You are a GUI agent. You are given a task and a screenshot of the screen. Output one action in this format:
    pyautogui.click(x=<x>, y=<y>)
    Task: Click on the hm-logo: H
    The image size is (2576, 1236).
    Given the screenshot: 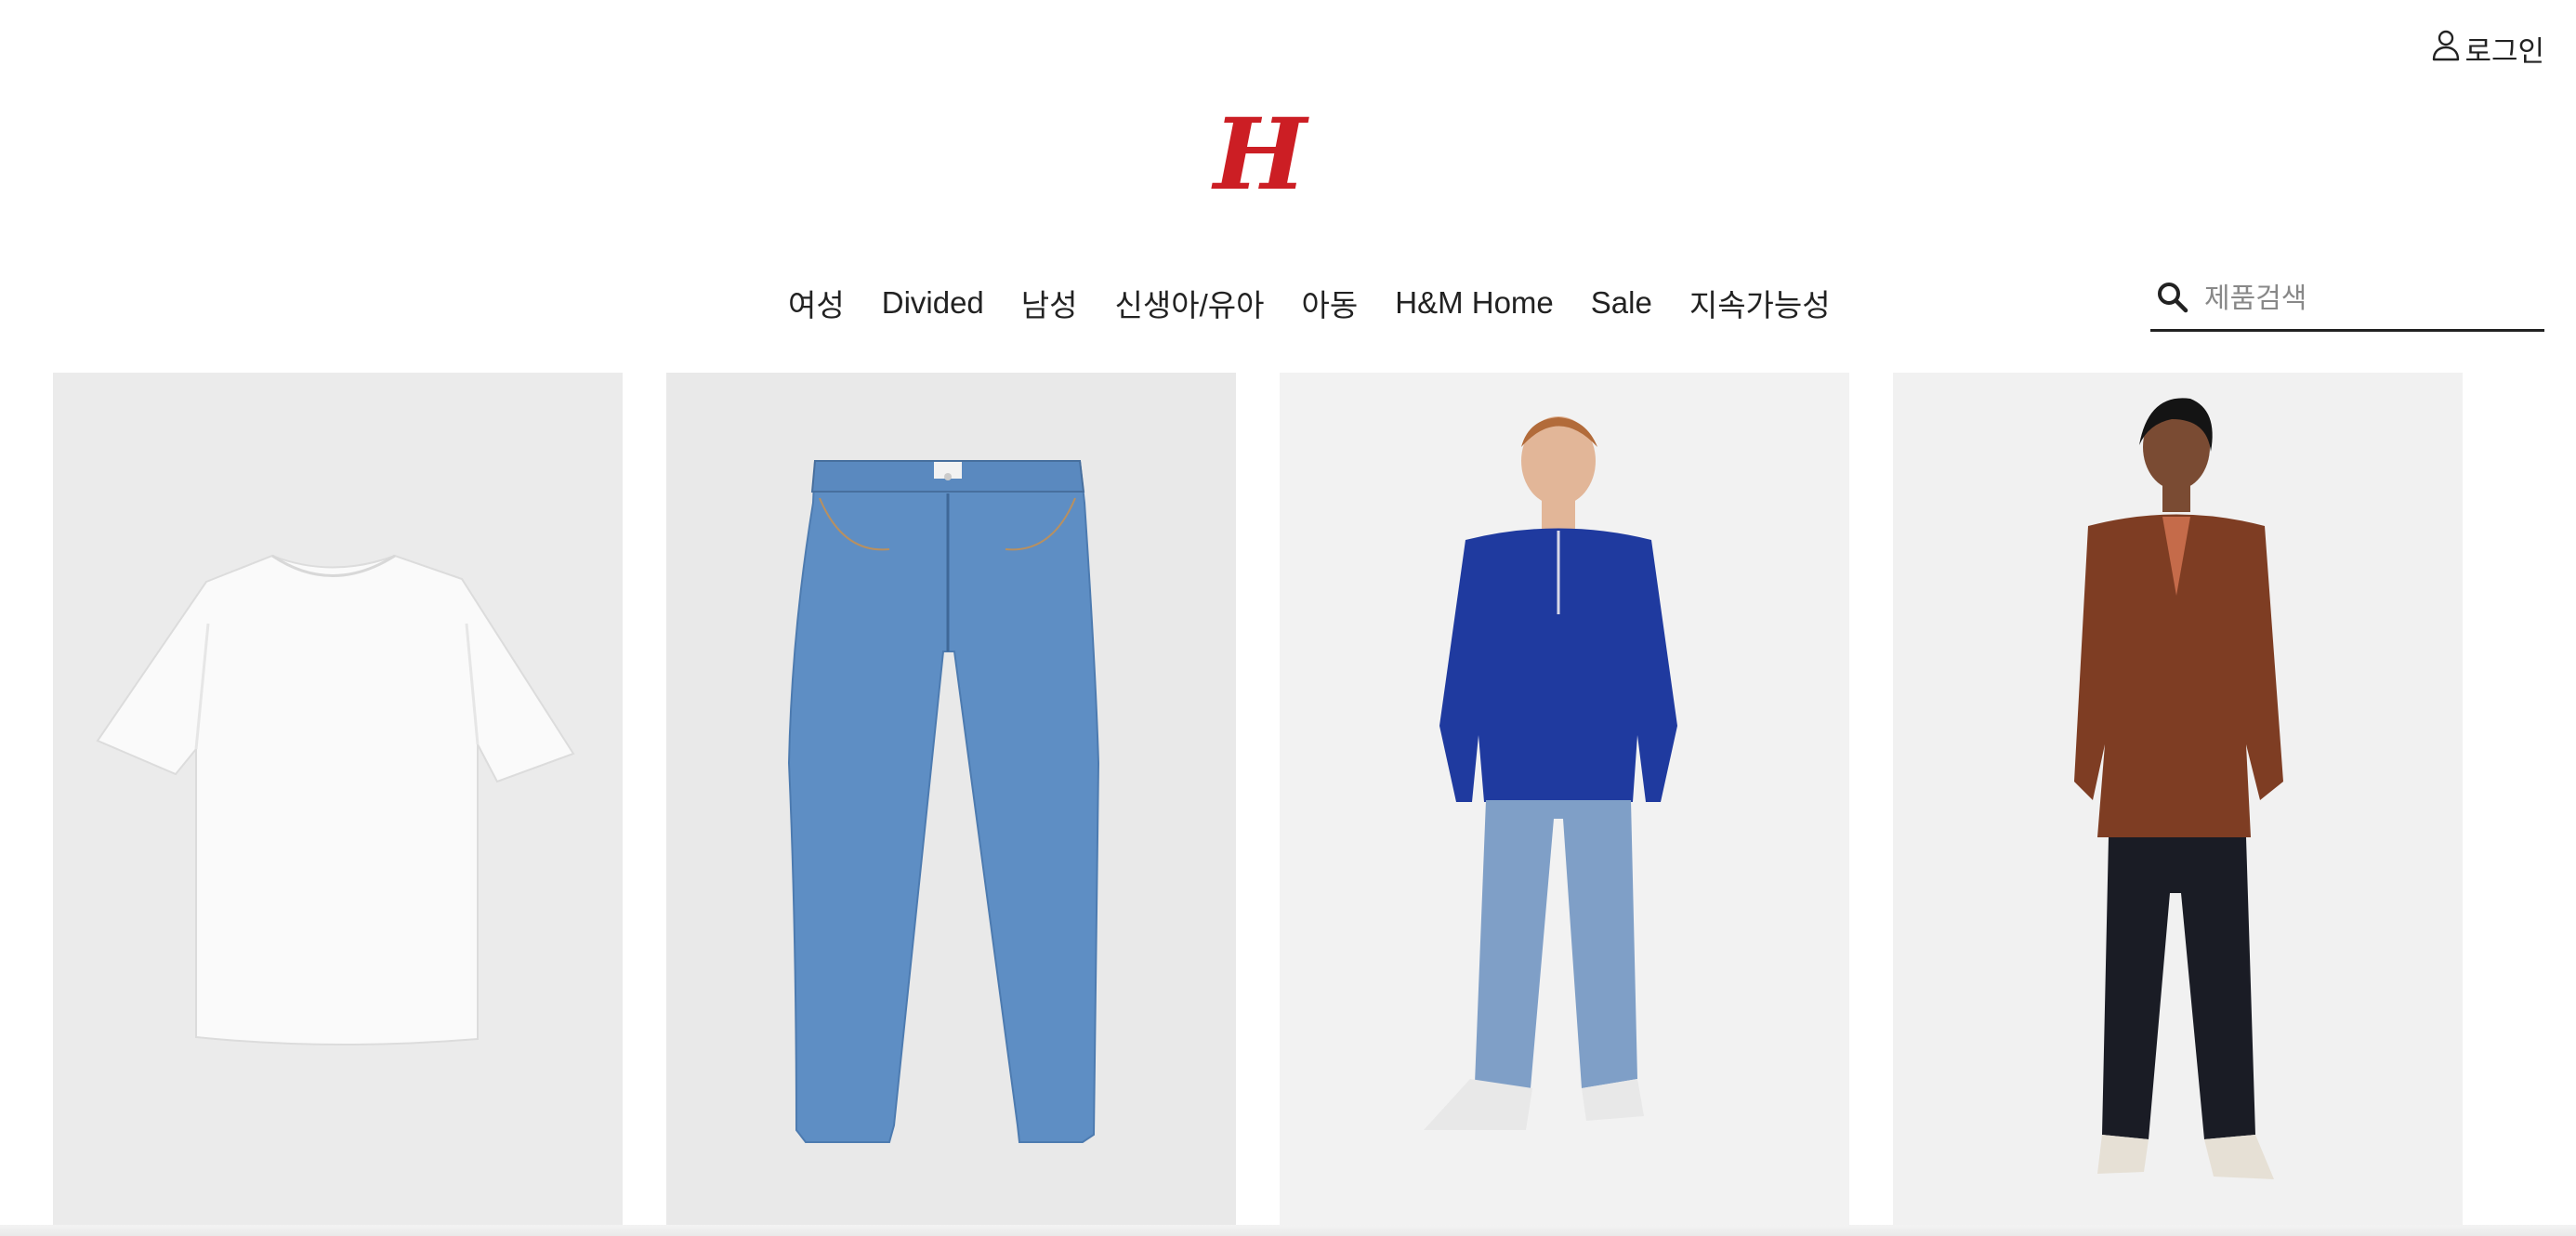 What is the action you would take?
    pyautogui.click(x=1257, y=154)
    